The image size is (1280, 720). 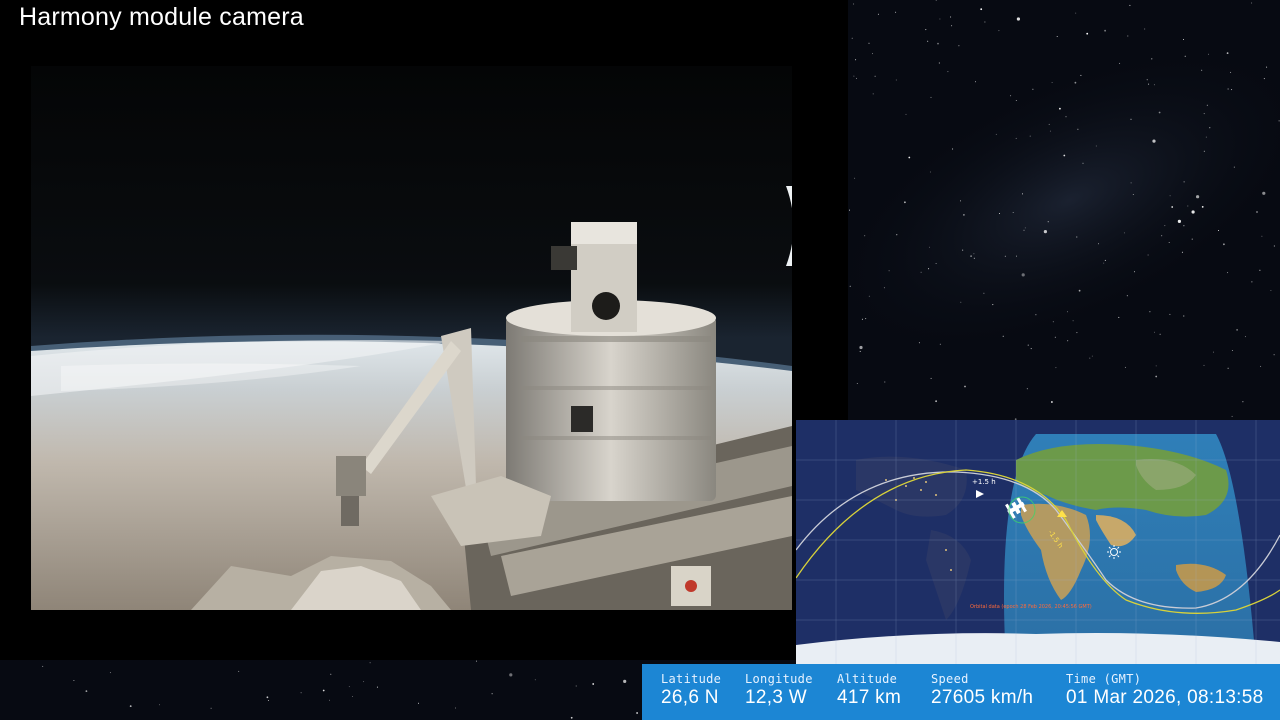 What do you see at coordinates (982, 697) in the screenshot?
I see `speed-value: 27605 km/h` at bounding box center [982, 697].